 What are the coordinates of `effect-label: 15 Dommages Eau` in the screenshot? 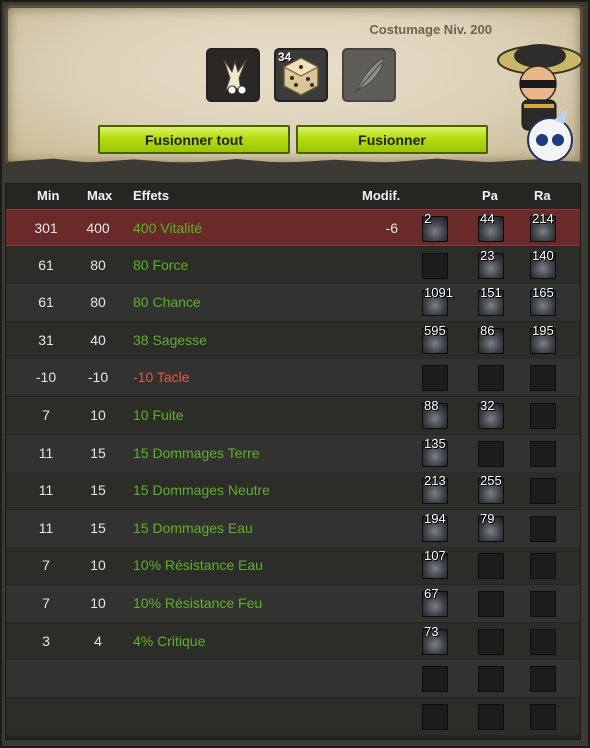 It's located at (193, 527).